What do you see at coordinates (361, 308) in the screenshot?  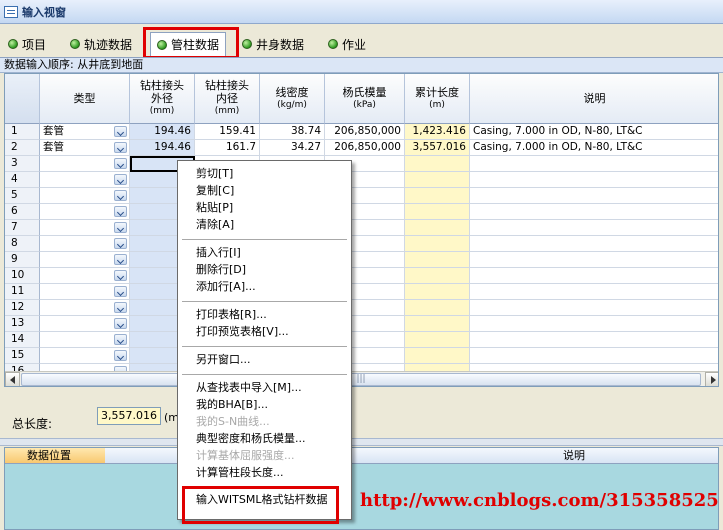 I see `table-row: 12` at bounding box center [361, 308].